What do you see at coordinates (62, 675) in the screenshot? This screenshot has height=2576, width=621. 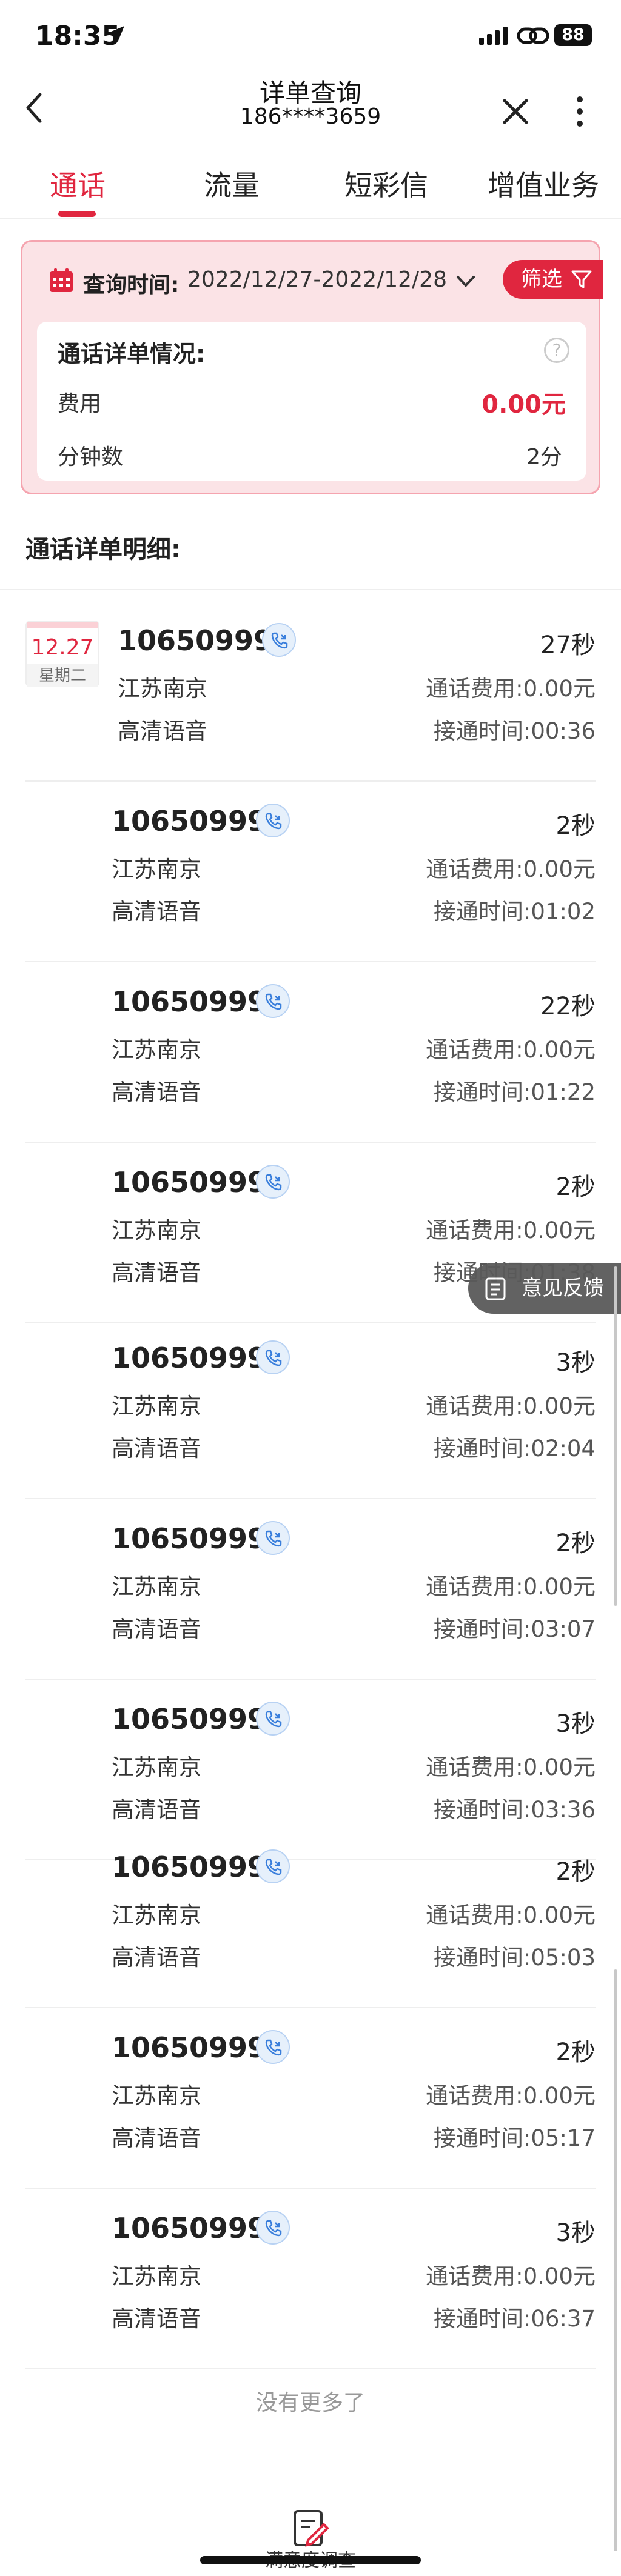 I see `date-badge-weekday: 星期二` at bounding box center [62, 675].